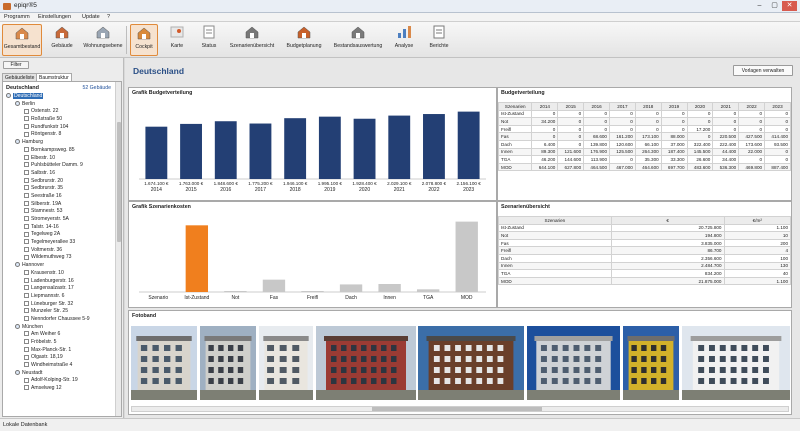 This screenshot has height=431, width=800. I want to click on table-row: Innen 2.484.700 130, so click(644, 266).